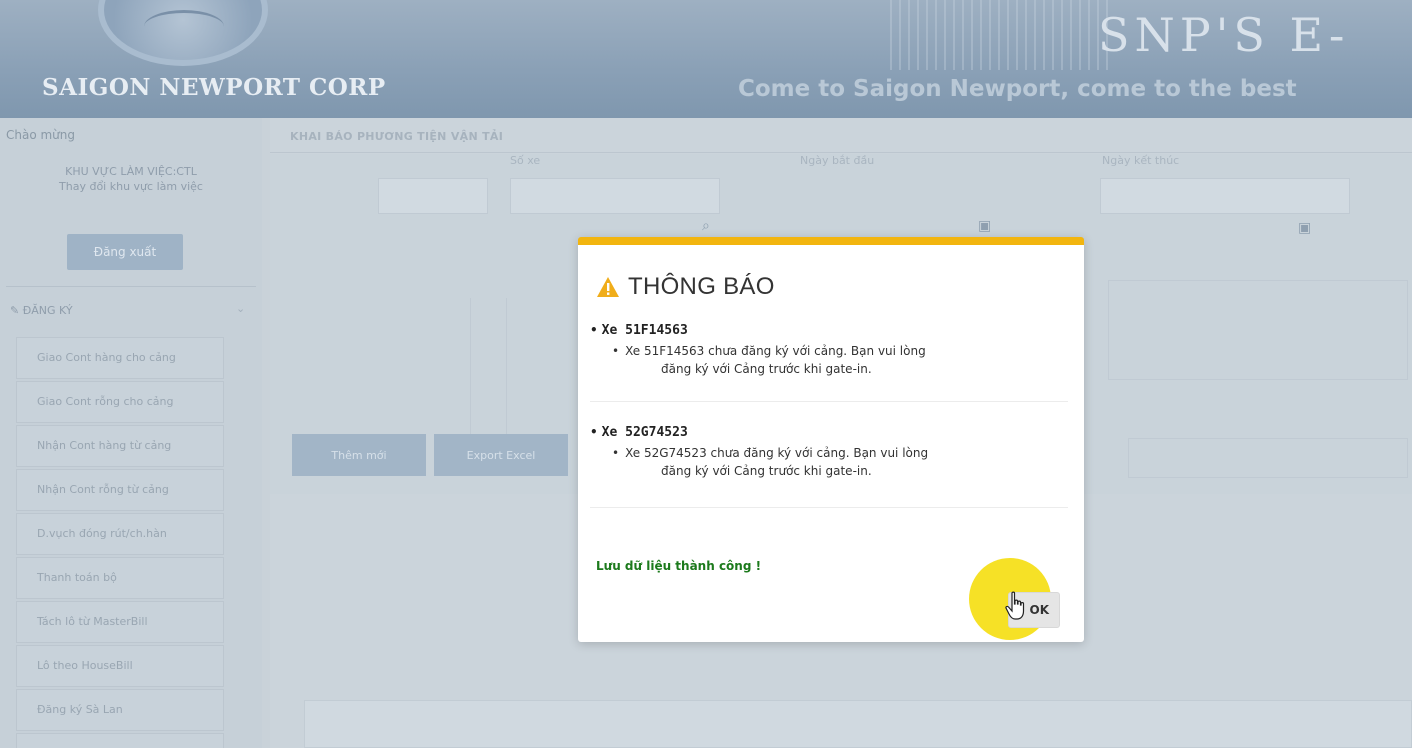 The height and width of the screenshot is (748, 1412). I want to click on edit-icon: ✎, so click(16, 310).